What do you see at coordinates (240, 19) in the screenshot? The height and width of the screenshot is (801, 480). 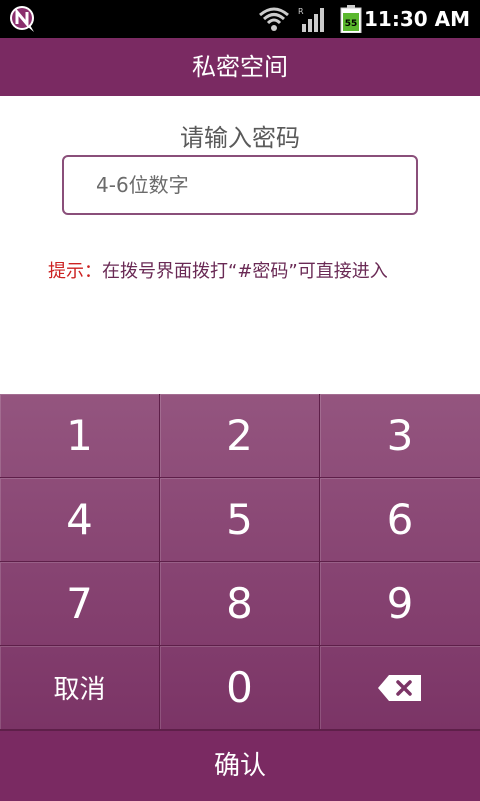 I see `status-bar: R 55 11:30 AM` at bounding box center [240, 19].